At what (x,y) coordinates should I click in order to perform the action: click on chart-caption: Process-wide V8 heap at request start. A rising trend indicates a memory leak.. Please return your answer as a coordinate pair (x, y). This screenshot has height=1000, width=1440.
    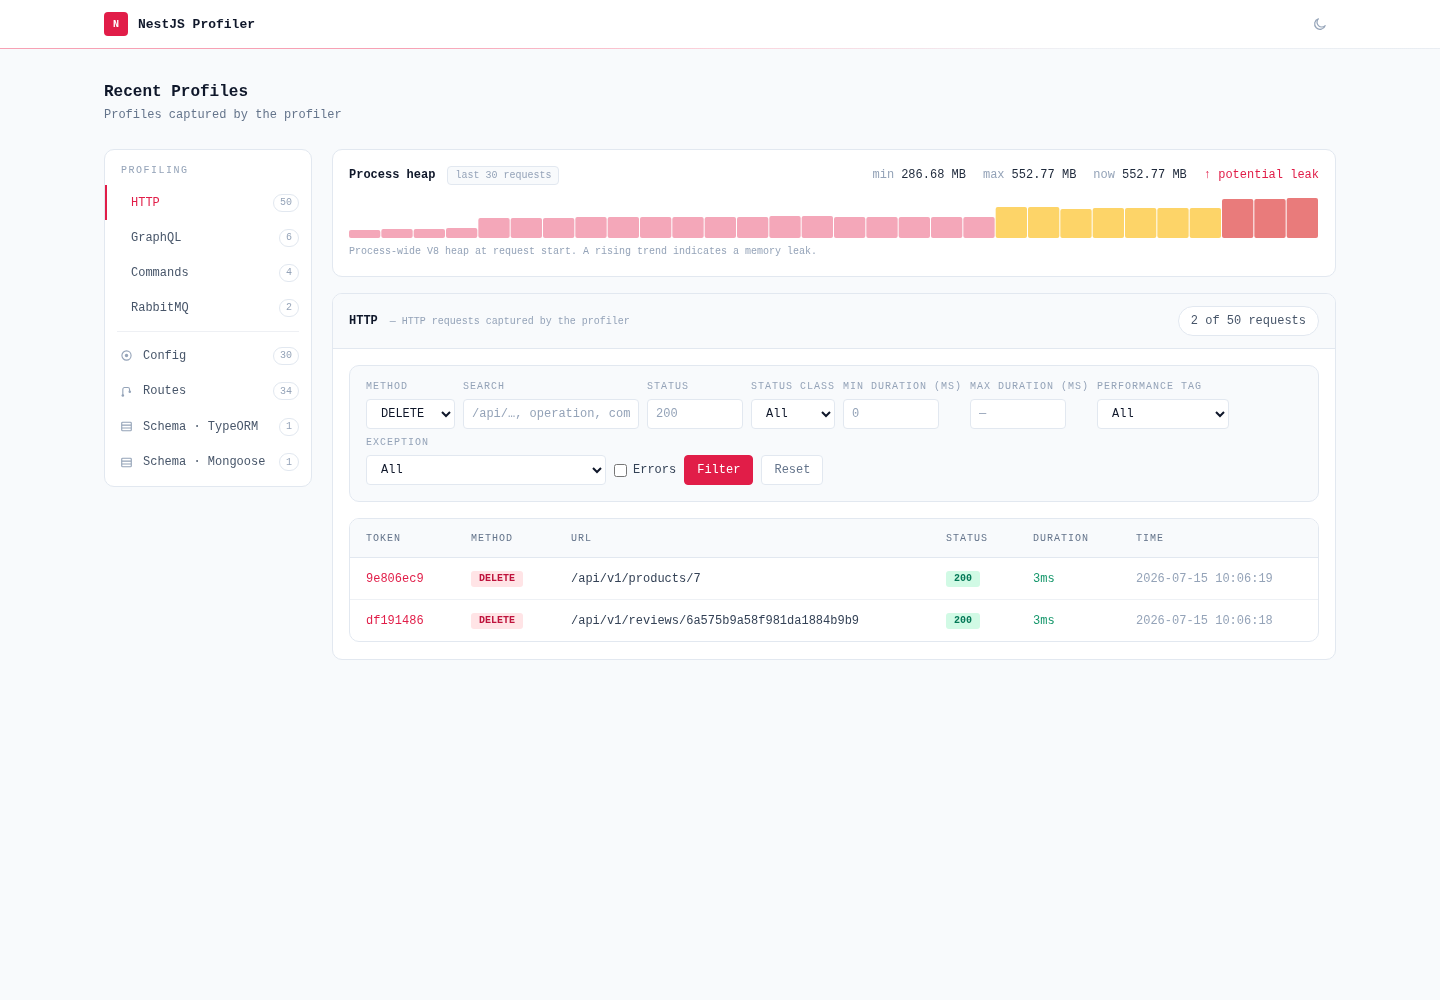
    Looking at the image, I should click on (584, 252).